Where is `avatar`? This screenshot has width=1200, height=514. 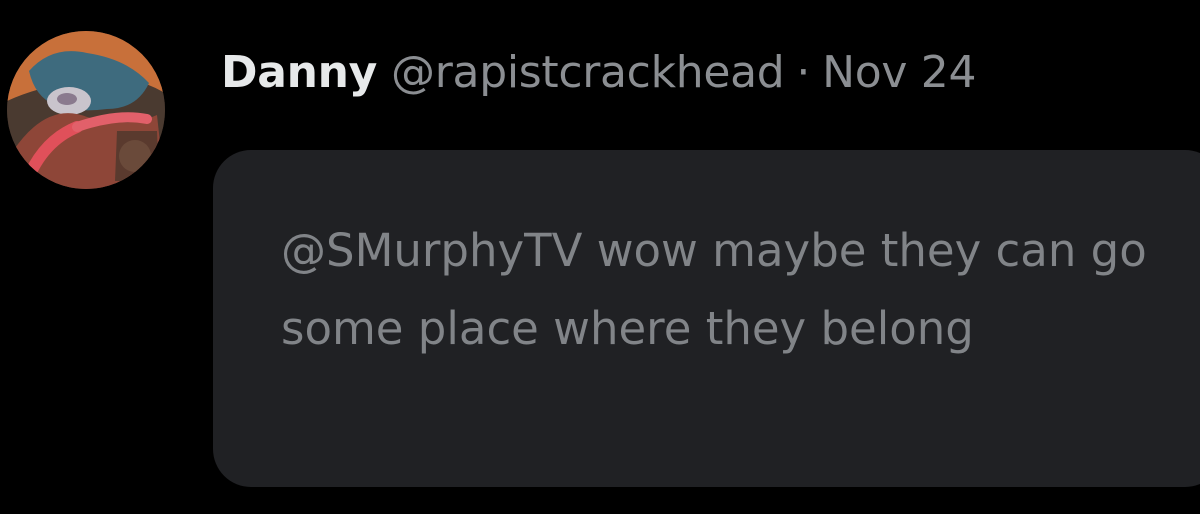
avatar is located at coordinates (86, 110).